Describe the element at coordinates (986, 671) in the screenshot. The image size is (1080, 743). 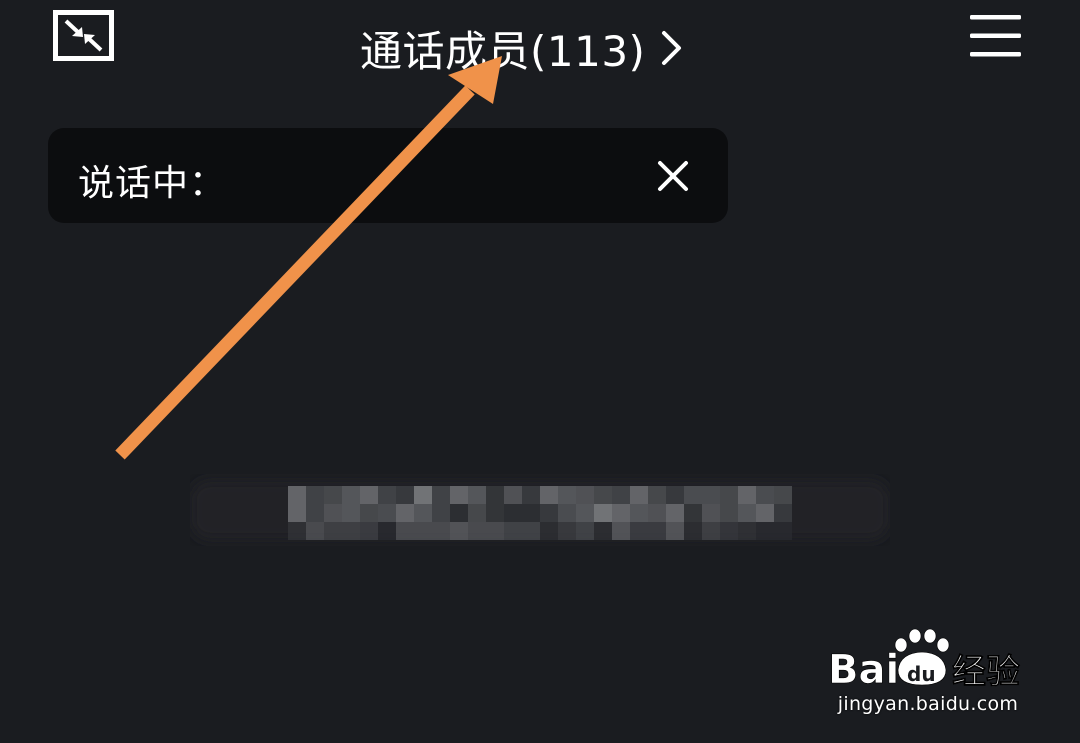
I see `watermark-product: 经验` at that location.